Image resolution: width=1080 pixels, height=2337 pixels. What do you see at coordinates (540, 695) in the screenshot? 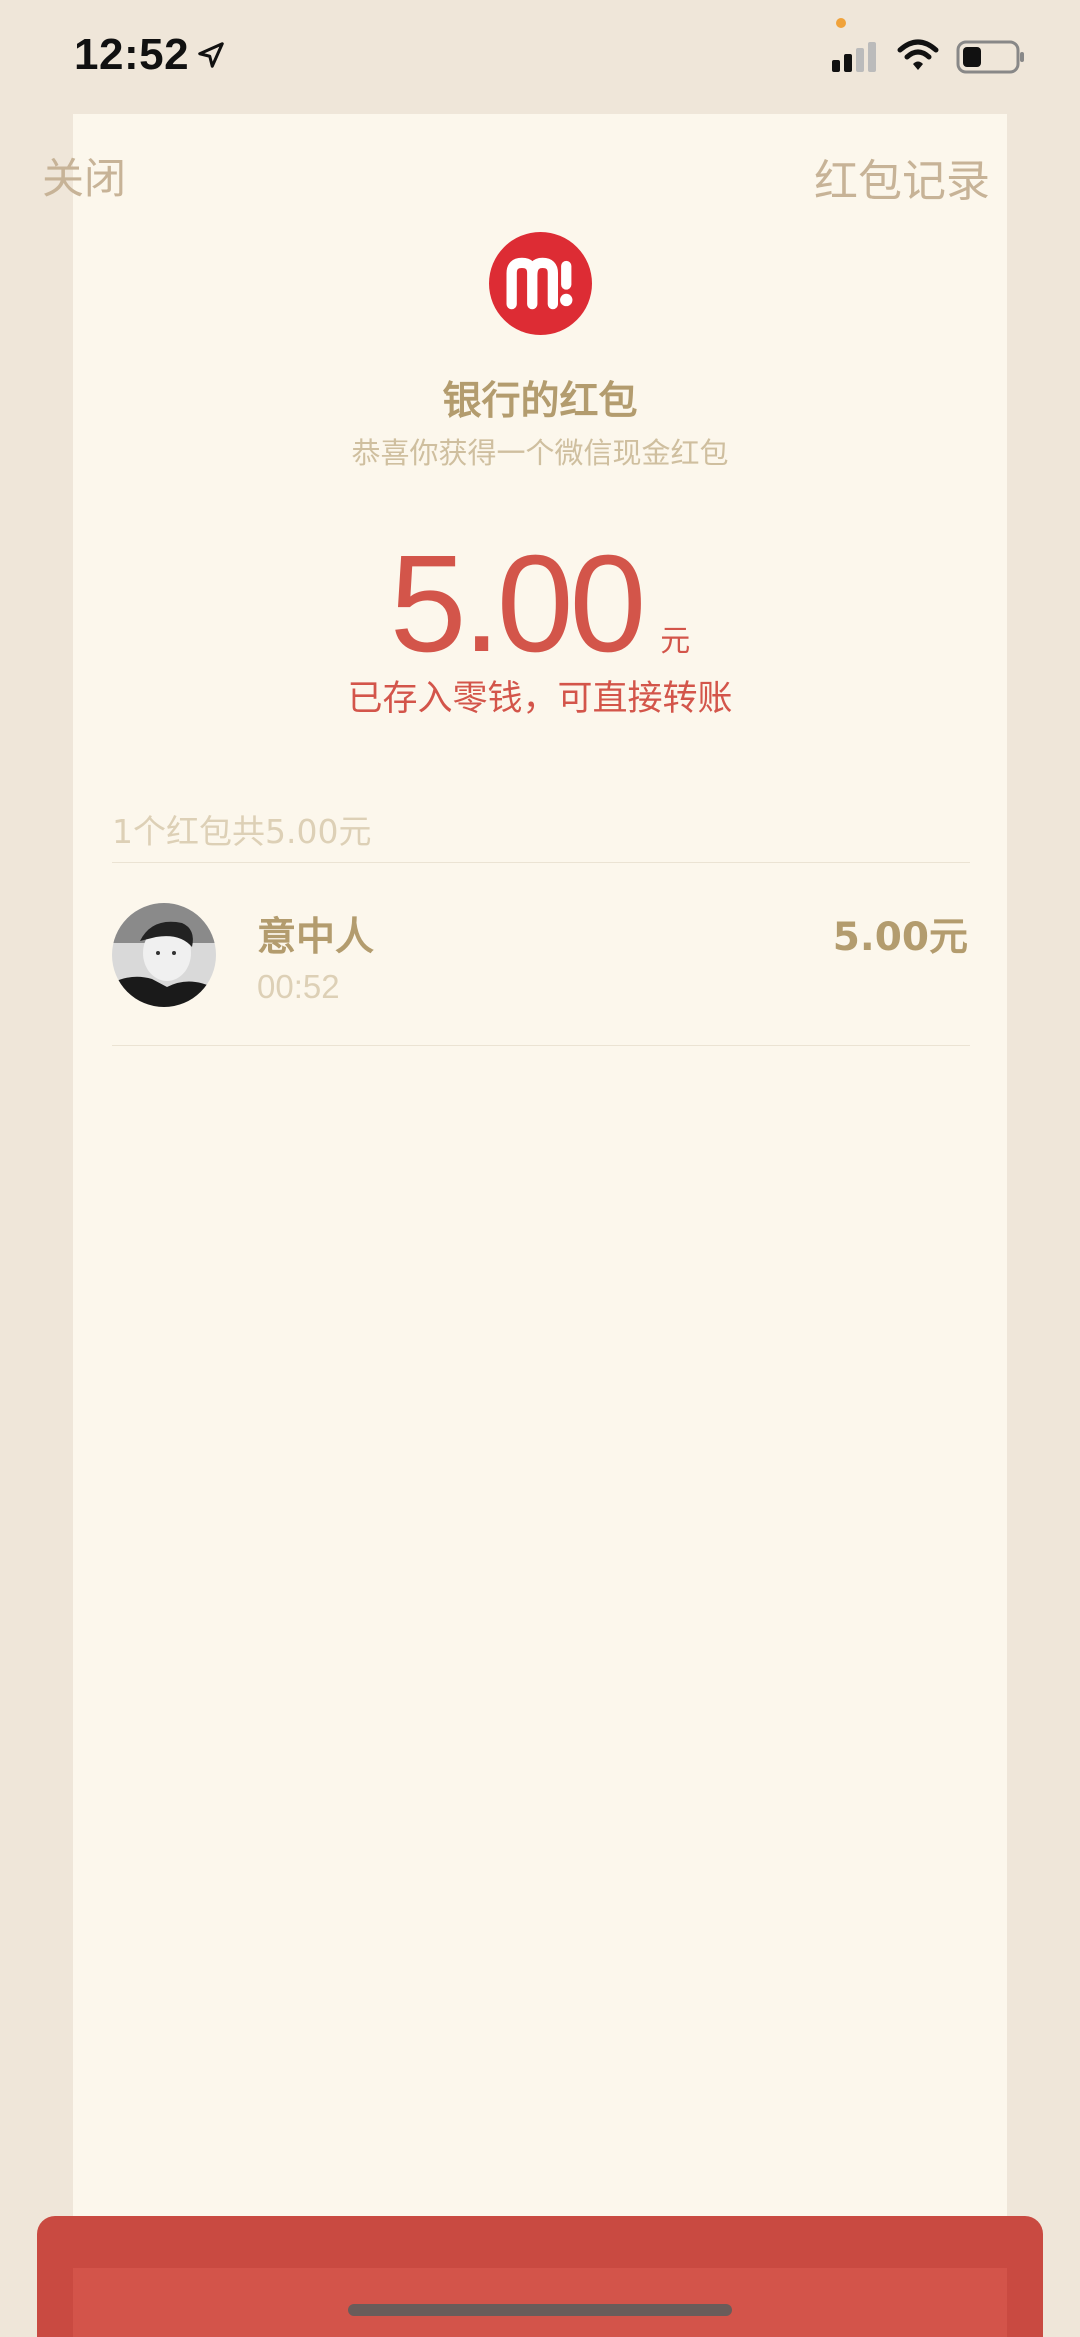
I see `deposit-note-link: 已存入零钱，可直接转账` at bounding box center [540, 695].